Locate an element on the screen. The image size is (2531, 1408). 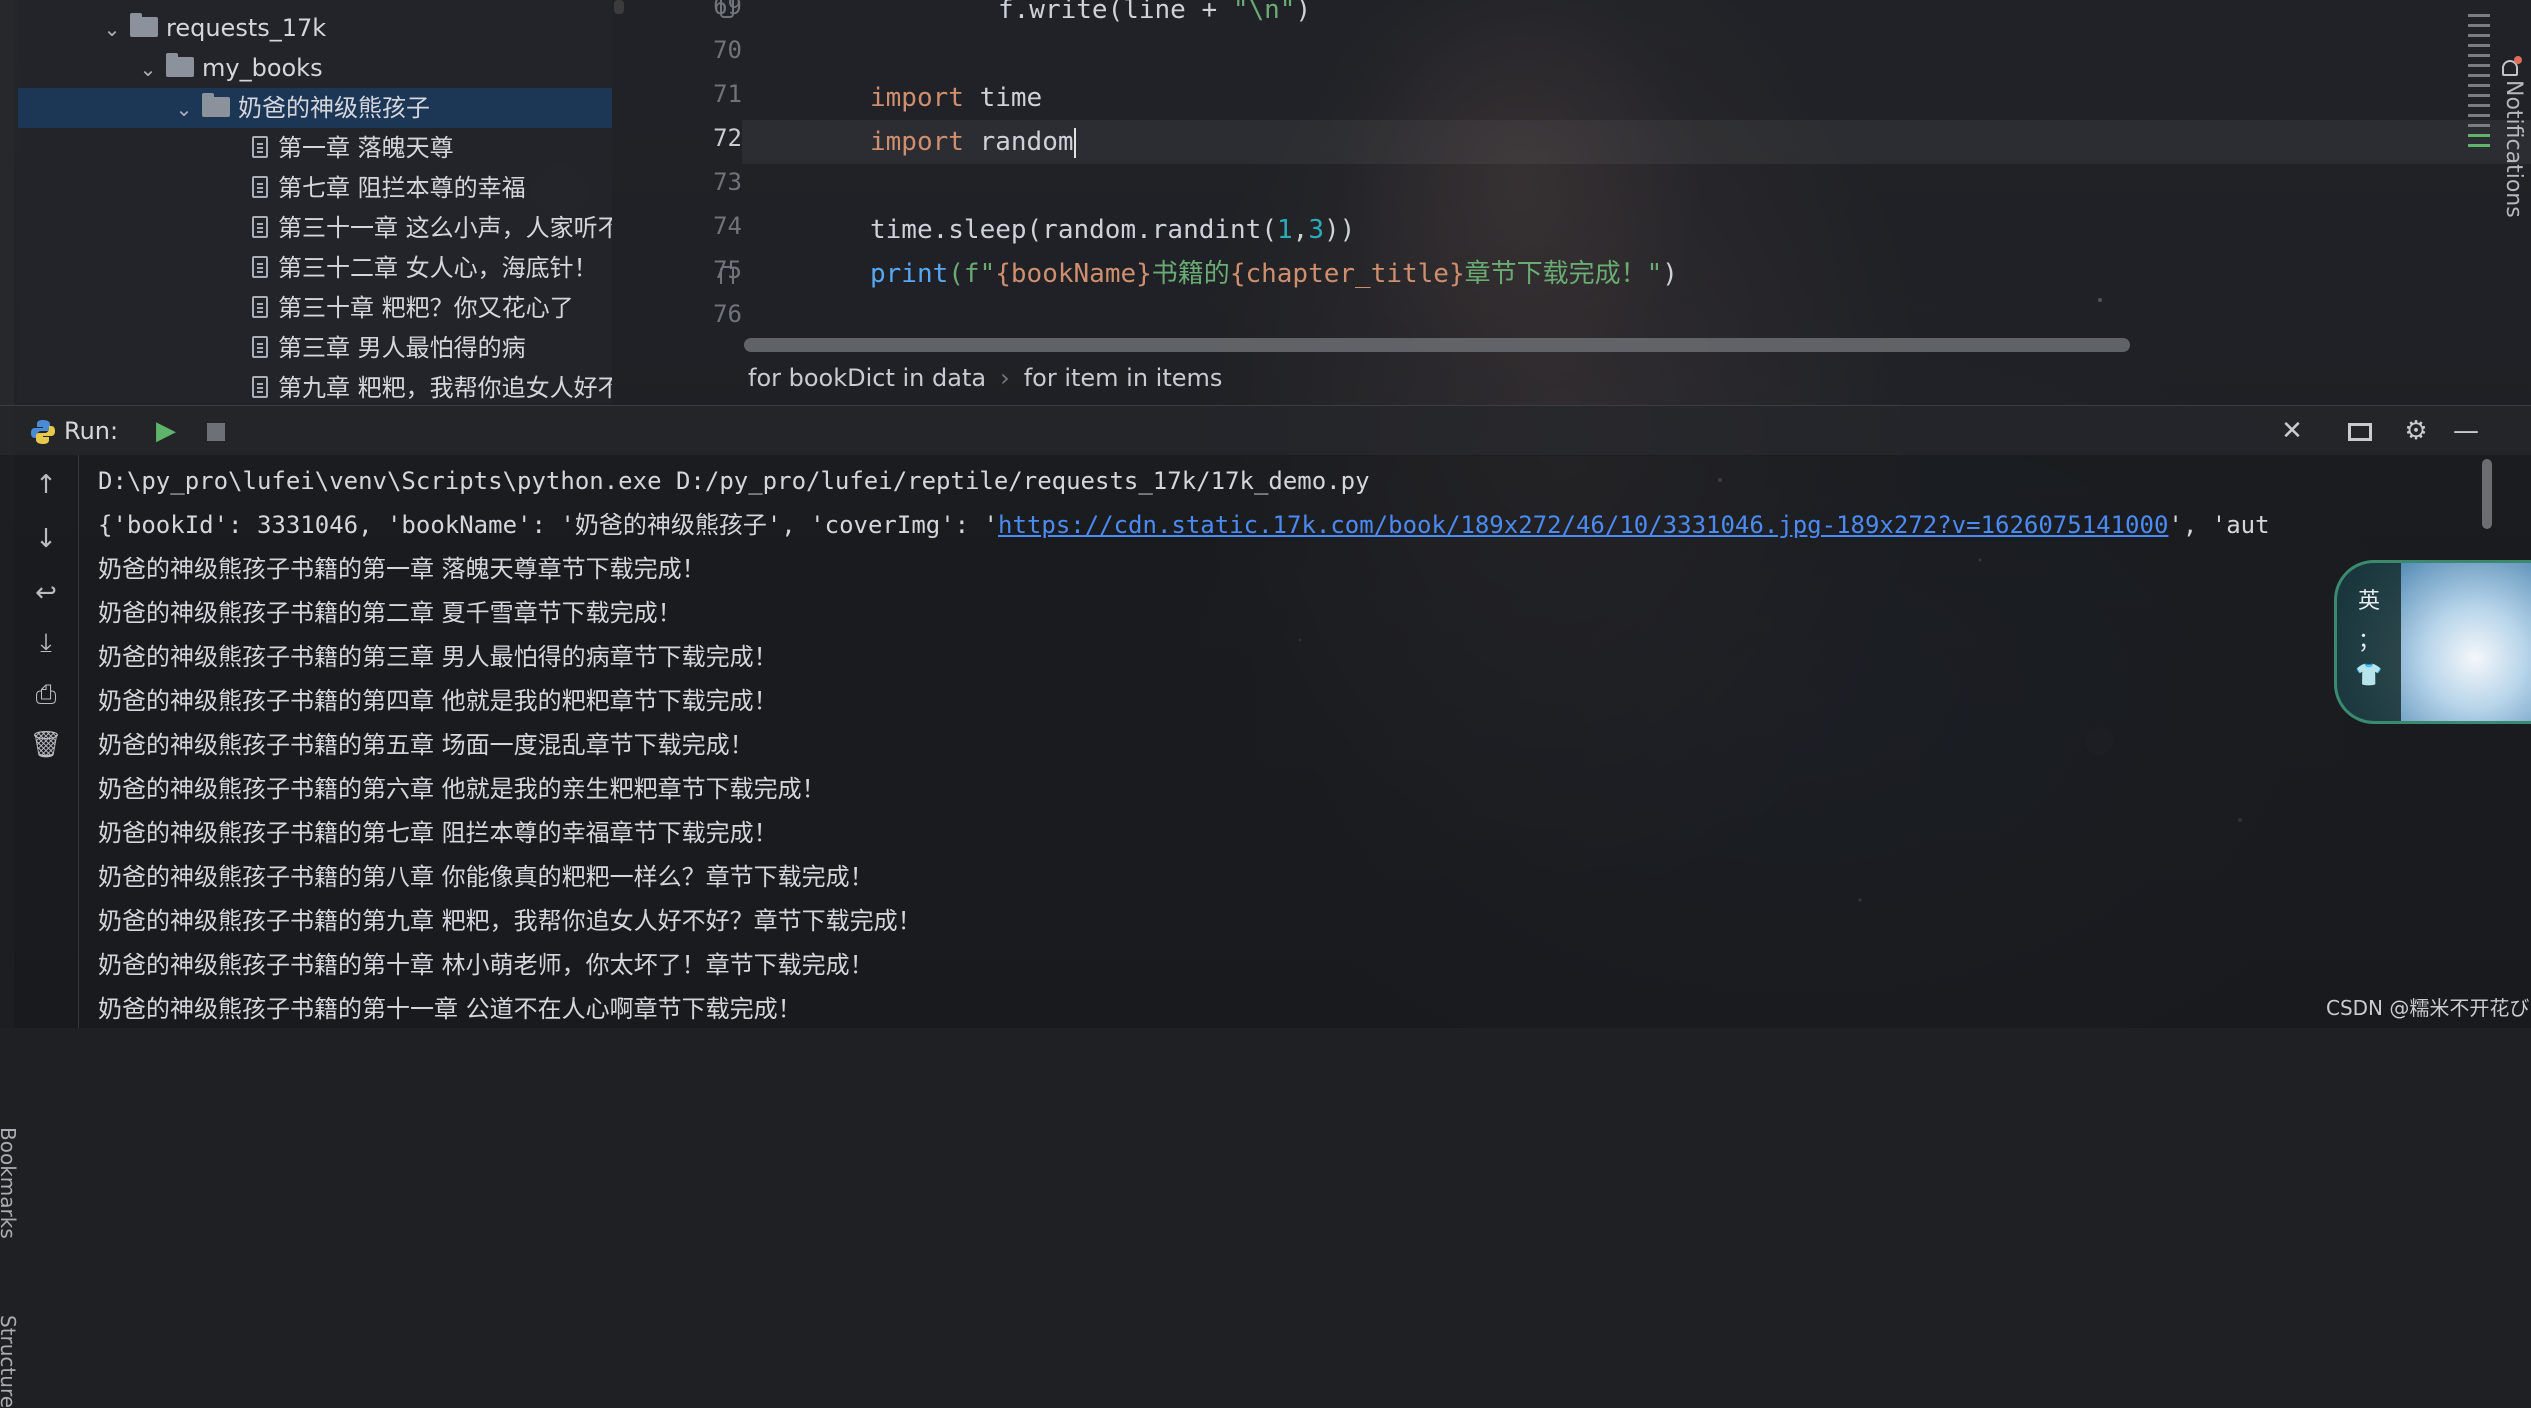
line-number: 69 is located at coordinates (727, 10).